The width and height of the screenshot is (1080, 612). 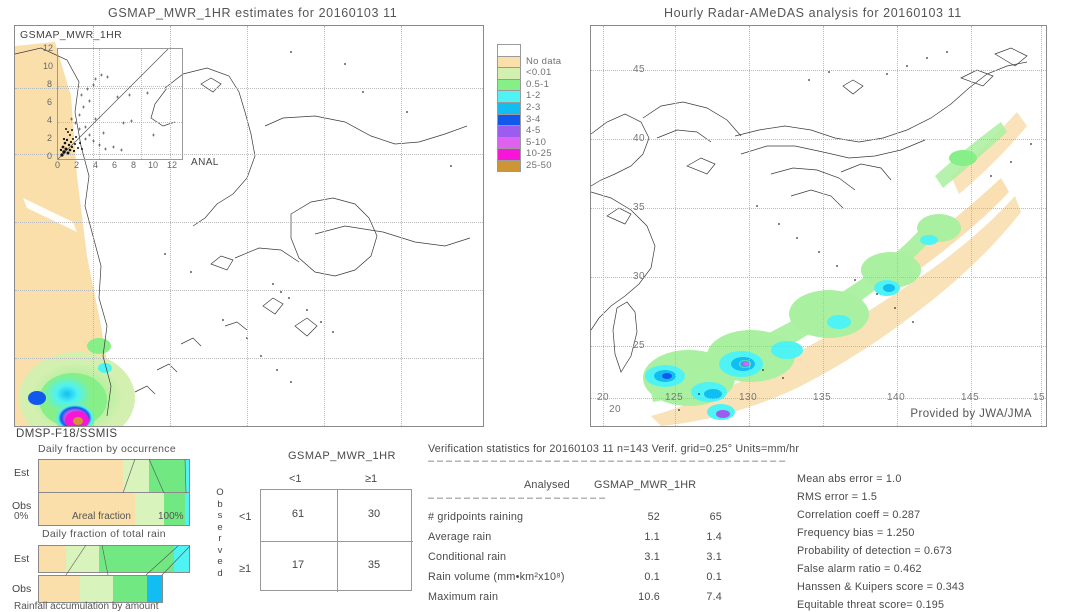 I want to click on contingency-table, so click(x=336, y=540).